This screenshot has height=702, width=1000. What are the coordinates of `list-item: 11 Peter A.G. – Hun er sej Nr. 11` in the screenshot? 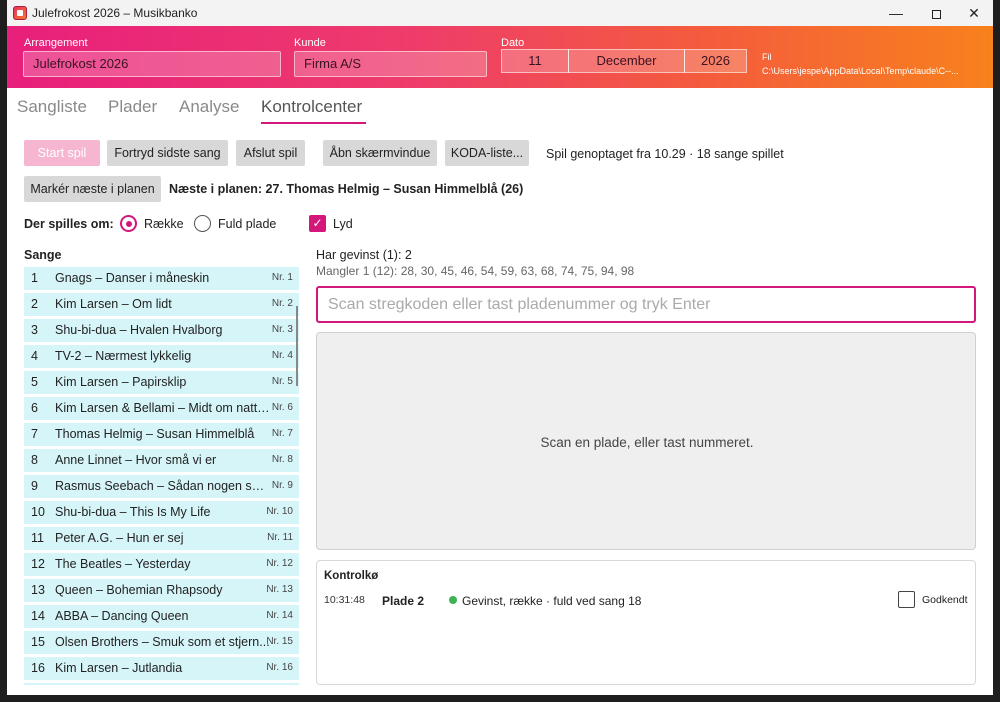 It's located at (161, 538).